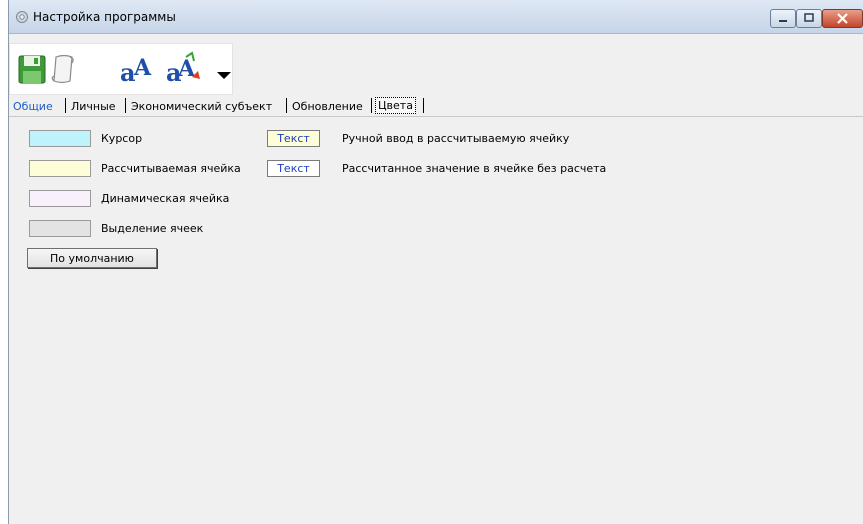 Image resolution: width=863 pixels, height=524 pixels. What do you see at coordinates (183, 69) in the screenshot?
I see `font-color-icon: a A` at bounding box center [183, 69].